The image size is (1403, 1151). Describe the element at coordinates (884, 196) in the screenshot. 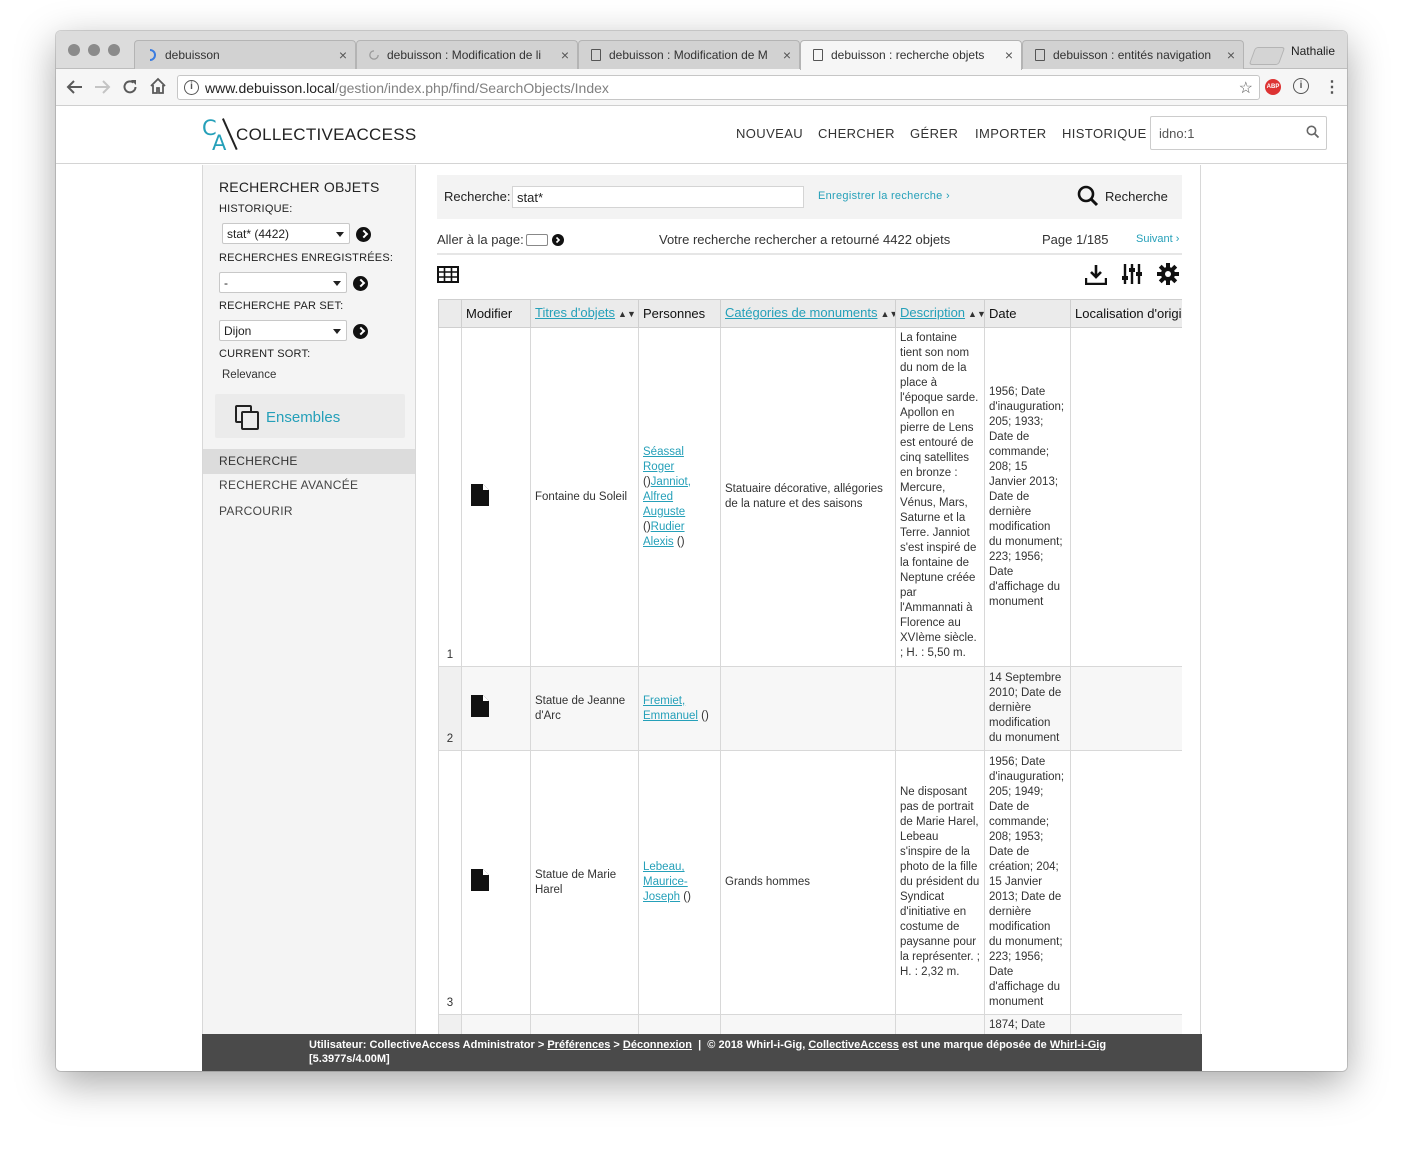

I see `save-search-link: Enregistrer la recherche ›` at that location.